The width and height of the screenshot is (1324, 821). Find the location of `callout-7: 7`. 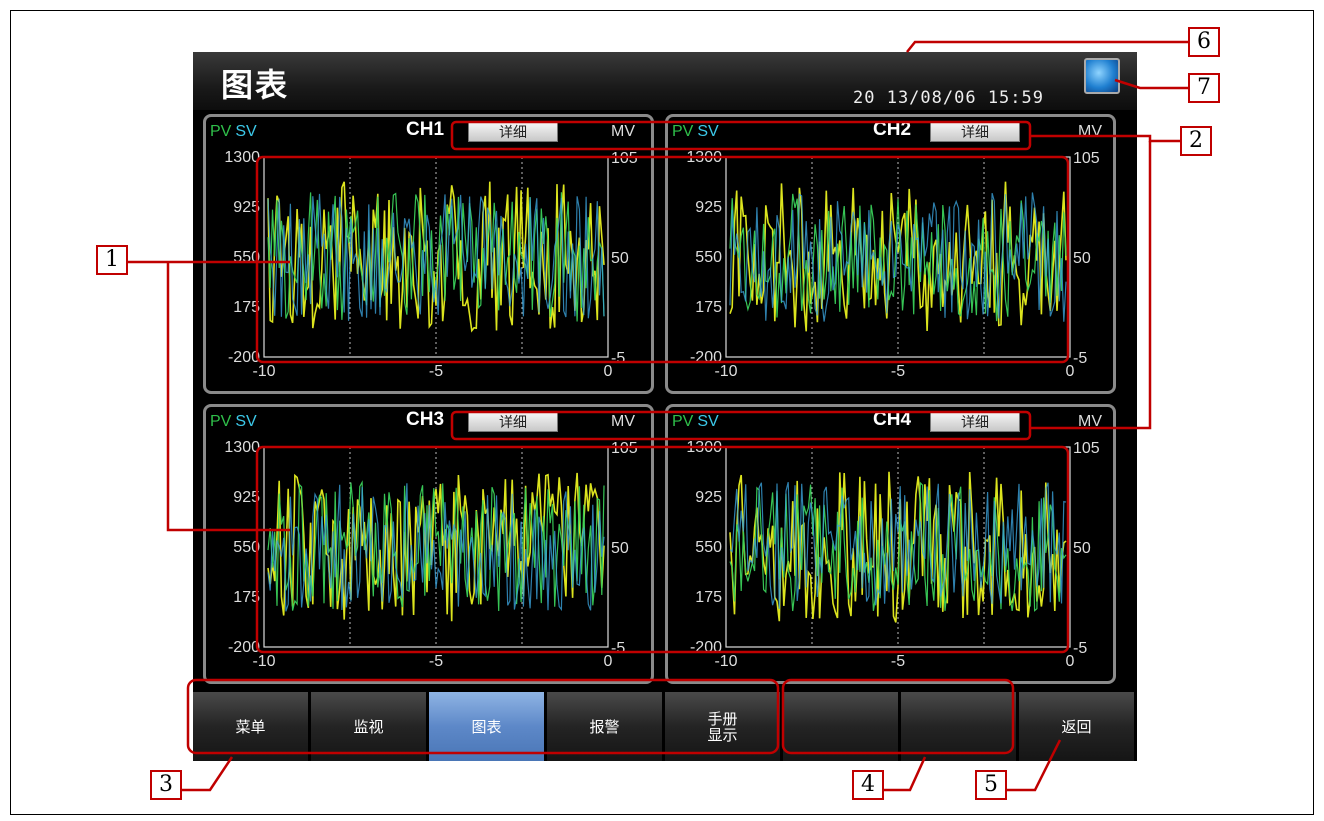

callout-7: 7 is located at coordinates (1204, 88).